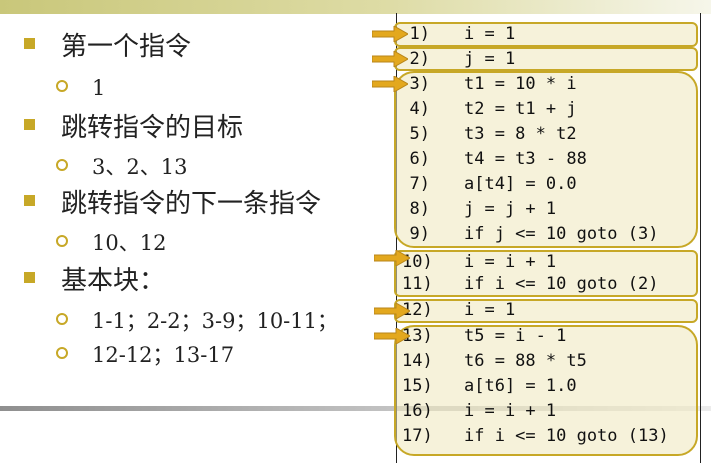 This screenshot has width=711, height=463. I want to click on code-line-13: 13) t5 = i - 1, so click(484, 336).